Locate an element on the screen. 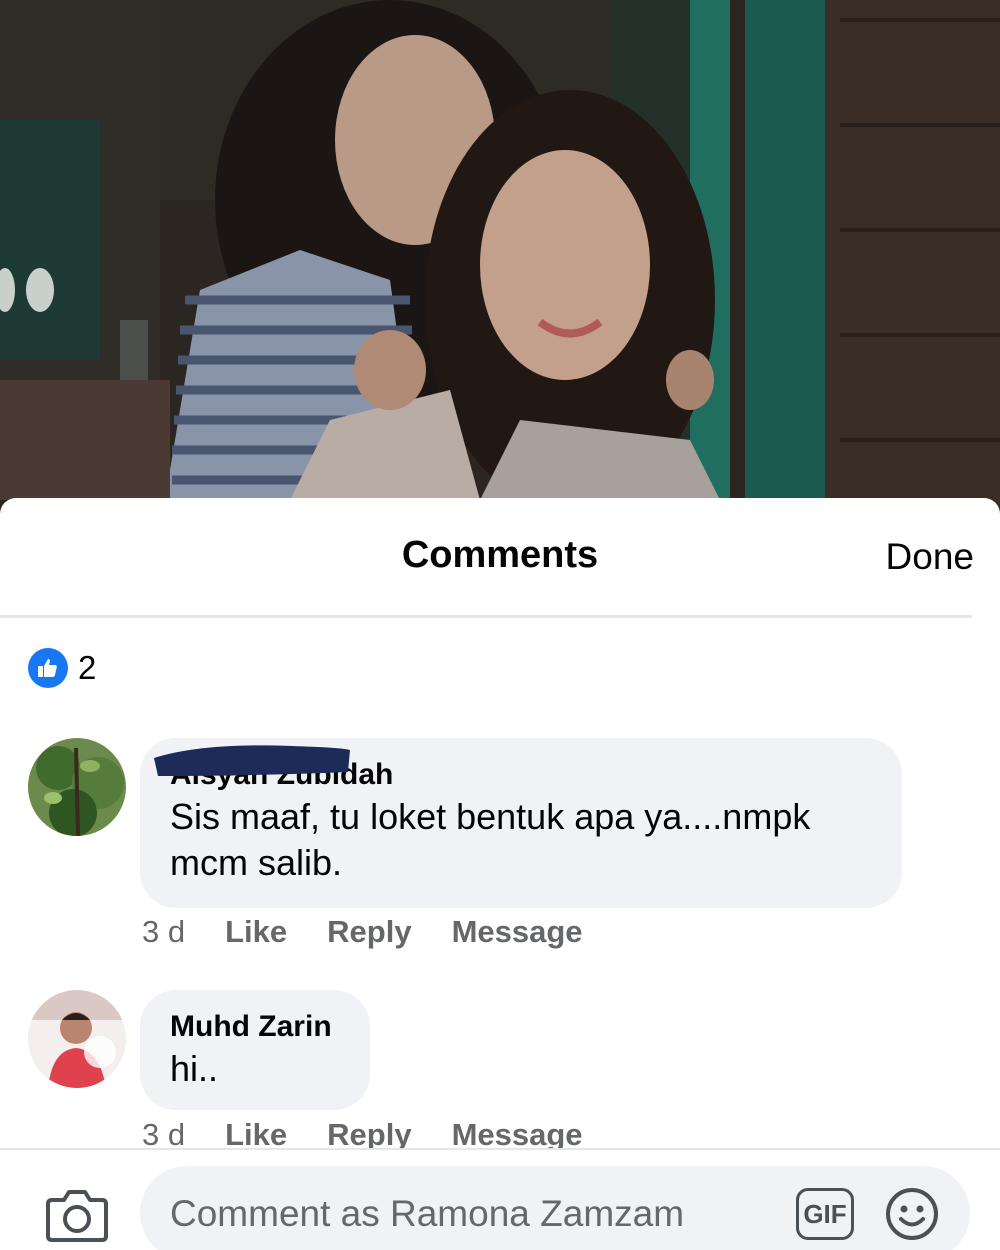 The width and height of the screenshot is (1000, 1250). reply-button: Reply is located at coordinates (369, 932).